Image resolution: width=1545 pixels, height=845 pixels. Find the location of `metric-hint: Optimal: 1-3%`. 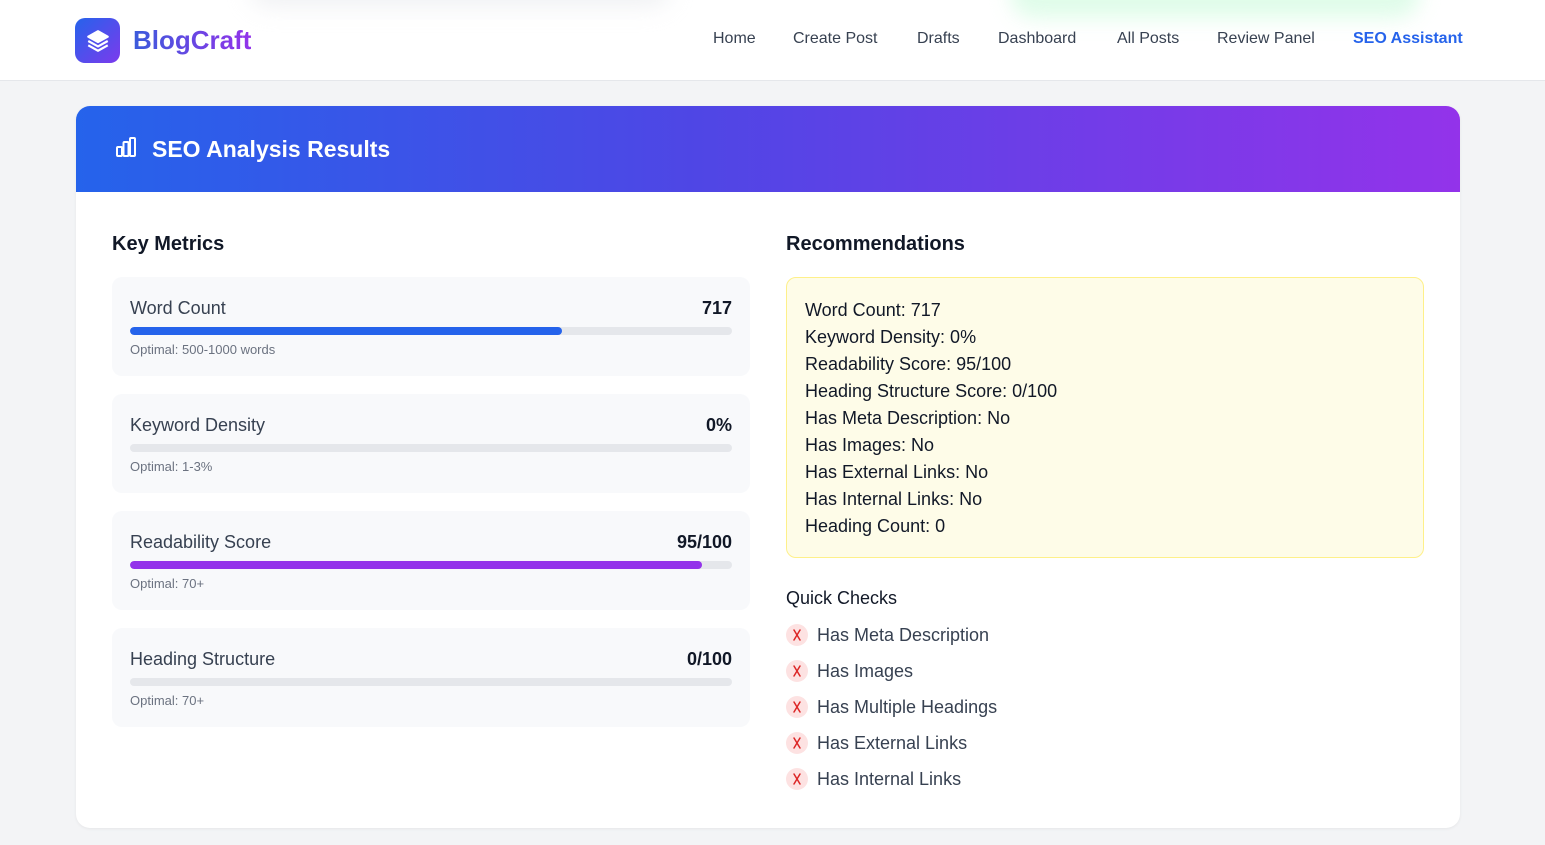

metric-hint: Optimal: 1-3% is located at coordinates (171, 466).